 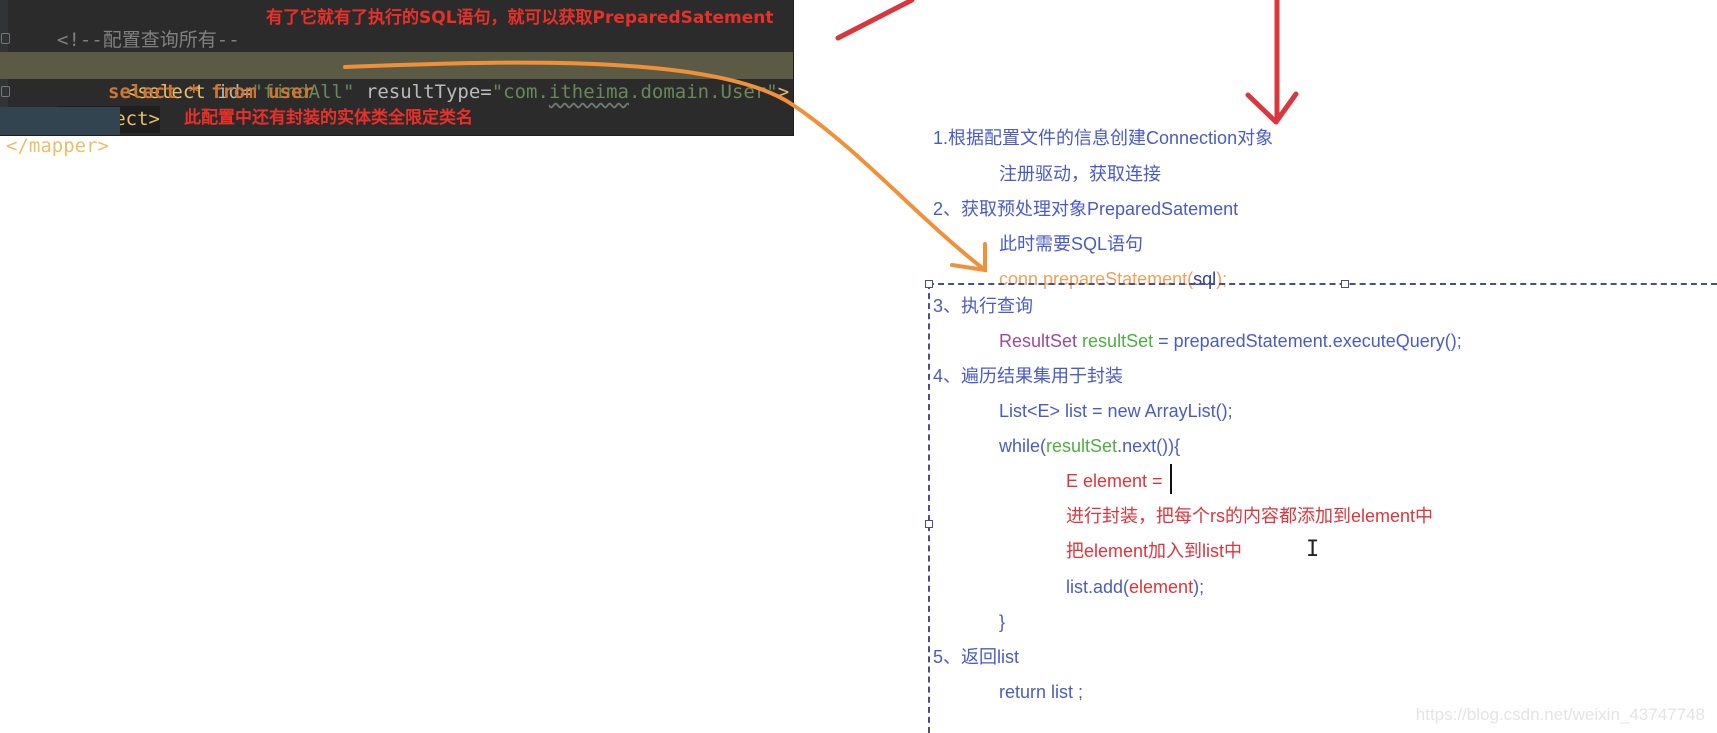 I want to click on step-4-wrap: 进行封装，把每个rs的内容都添加到element中, so click(x=1250, y=516).